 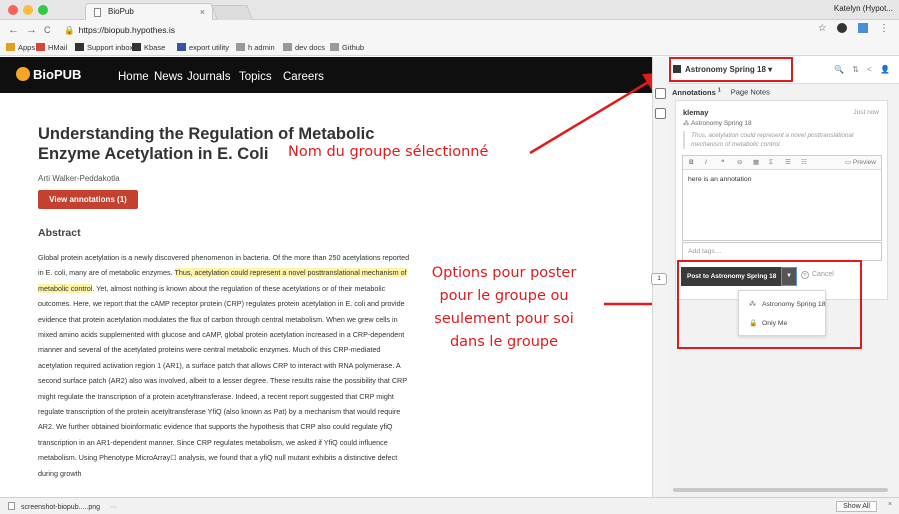 What do you see at coordinates (866, 112) in the screenshot?
I see `annotation-timestamp: Just now` at bounding box center [866, 112].